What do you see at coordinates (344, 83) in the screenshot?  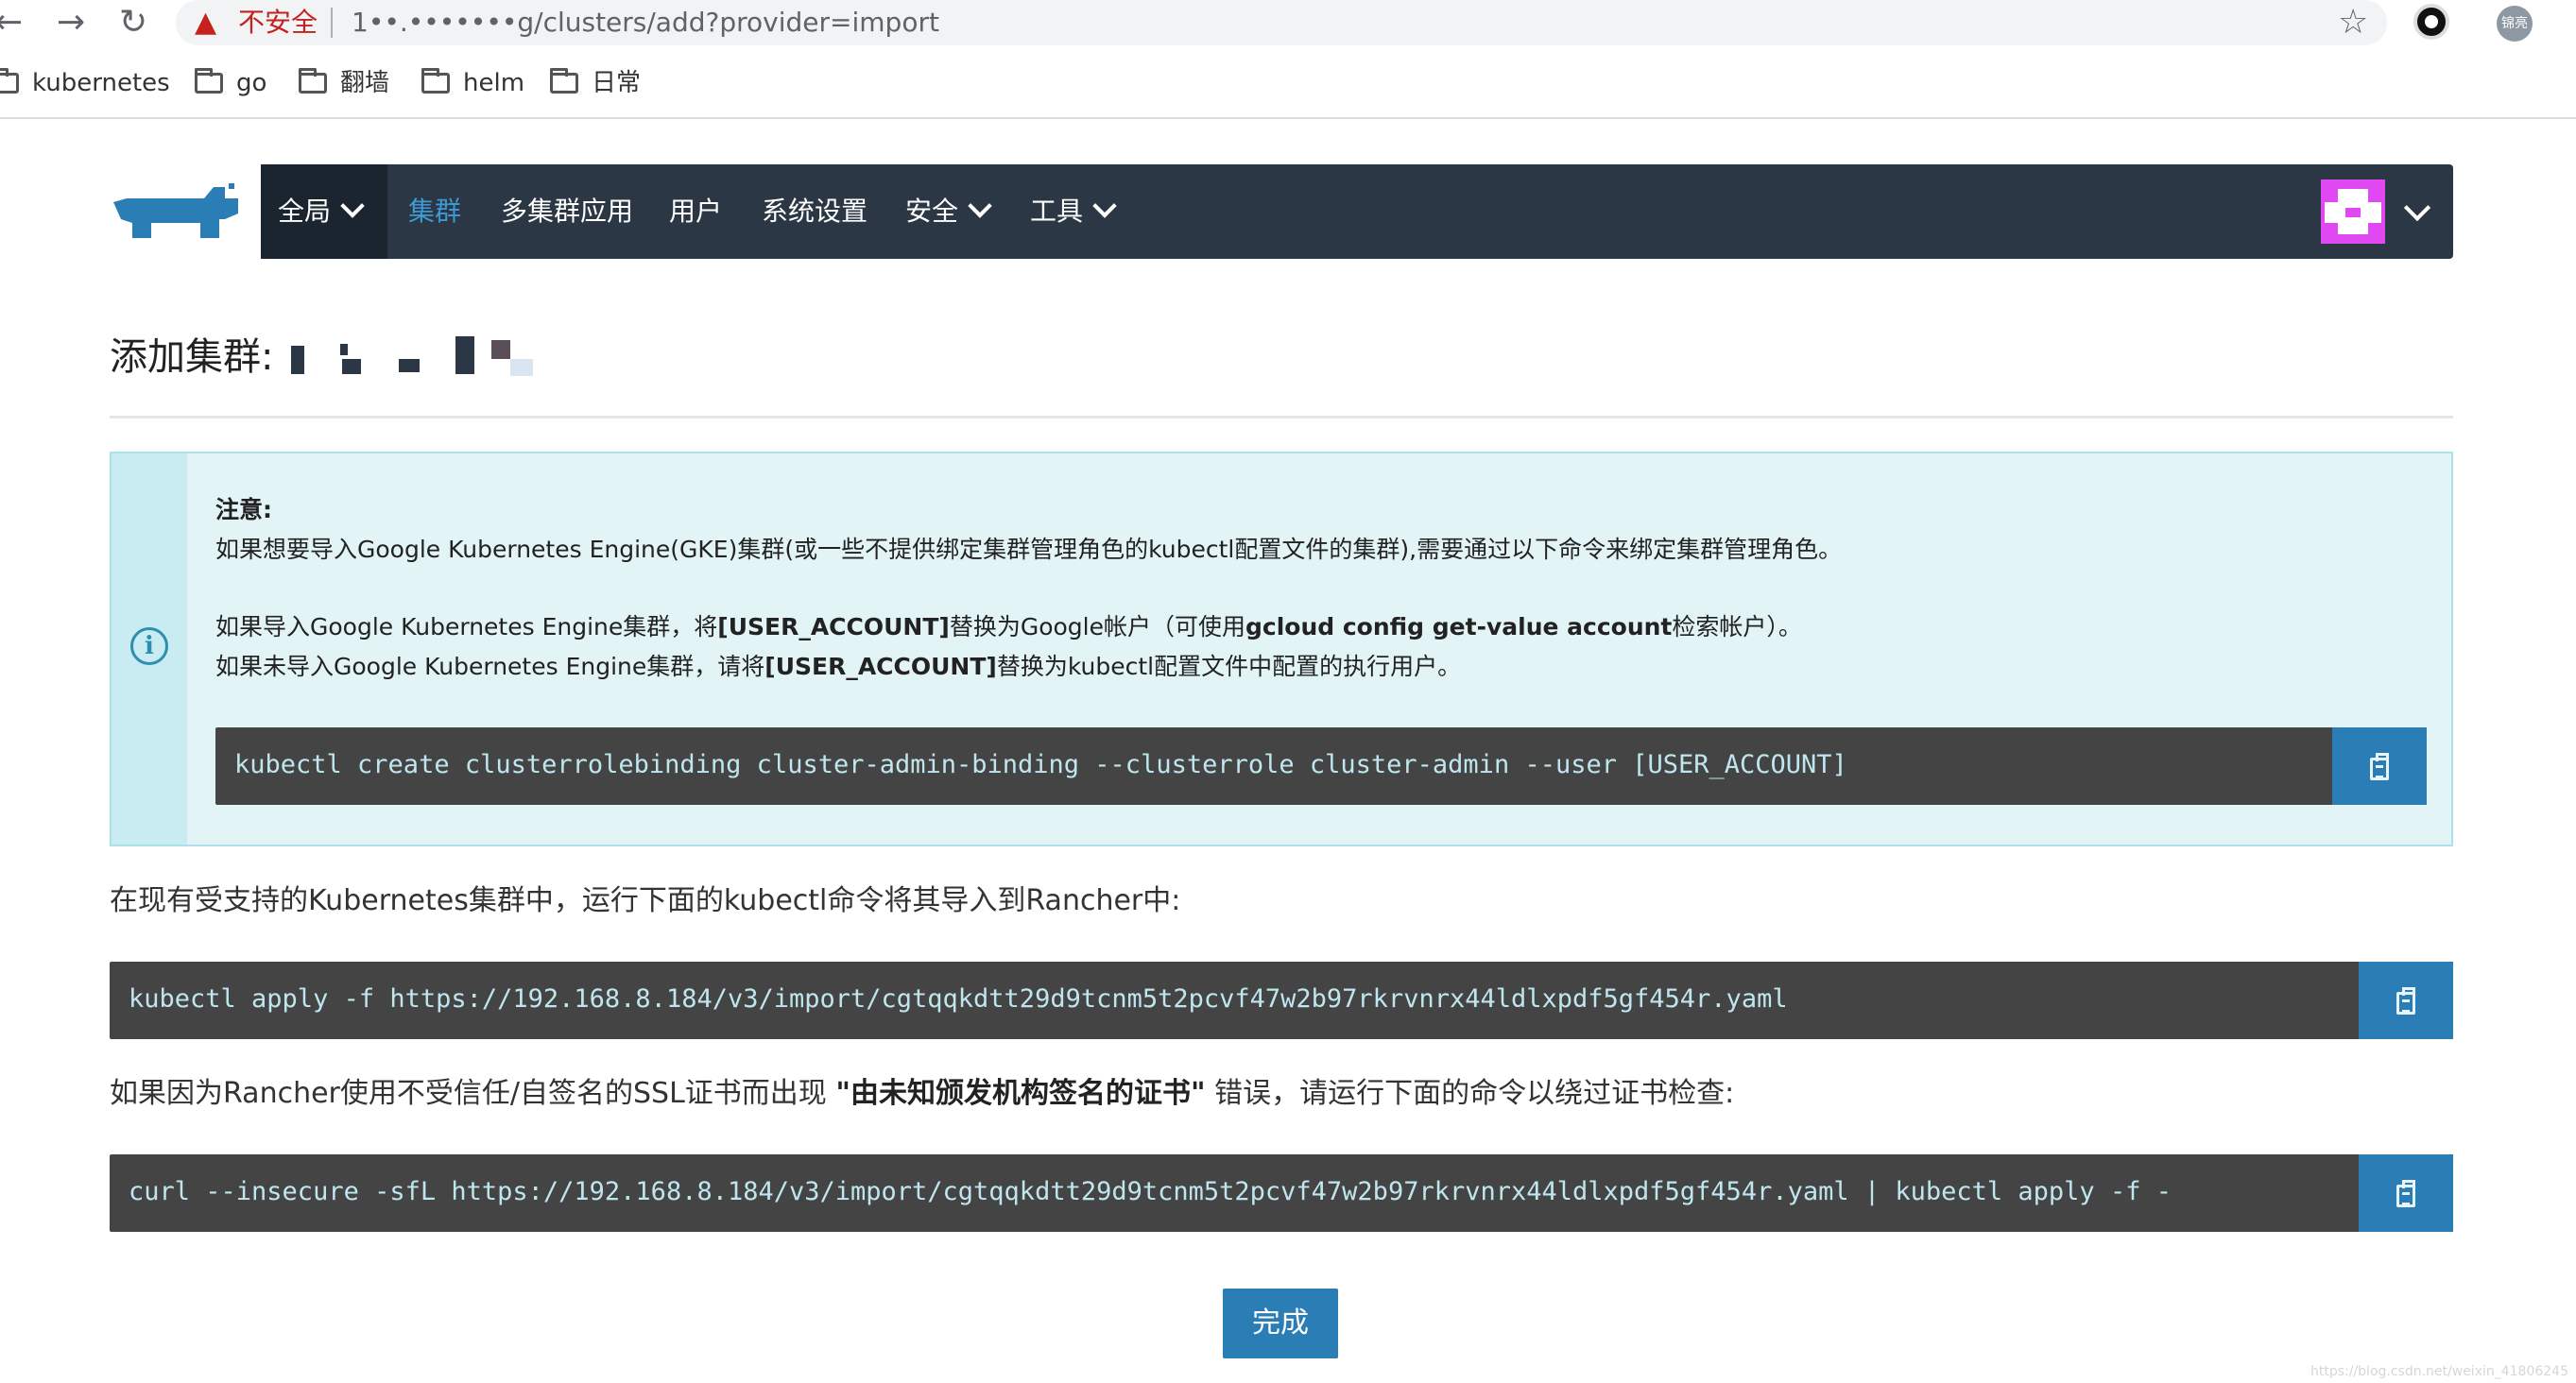 I see `bookmark-fanqiang: 翻墙` at bounding box center [344, 83].